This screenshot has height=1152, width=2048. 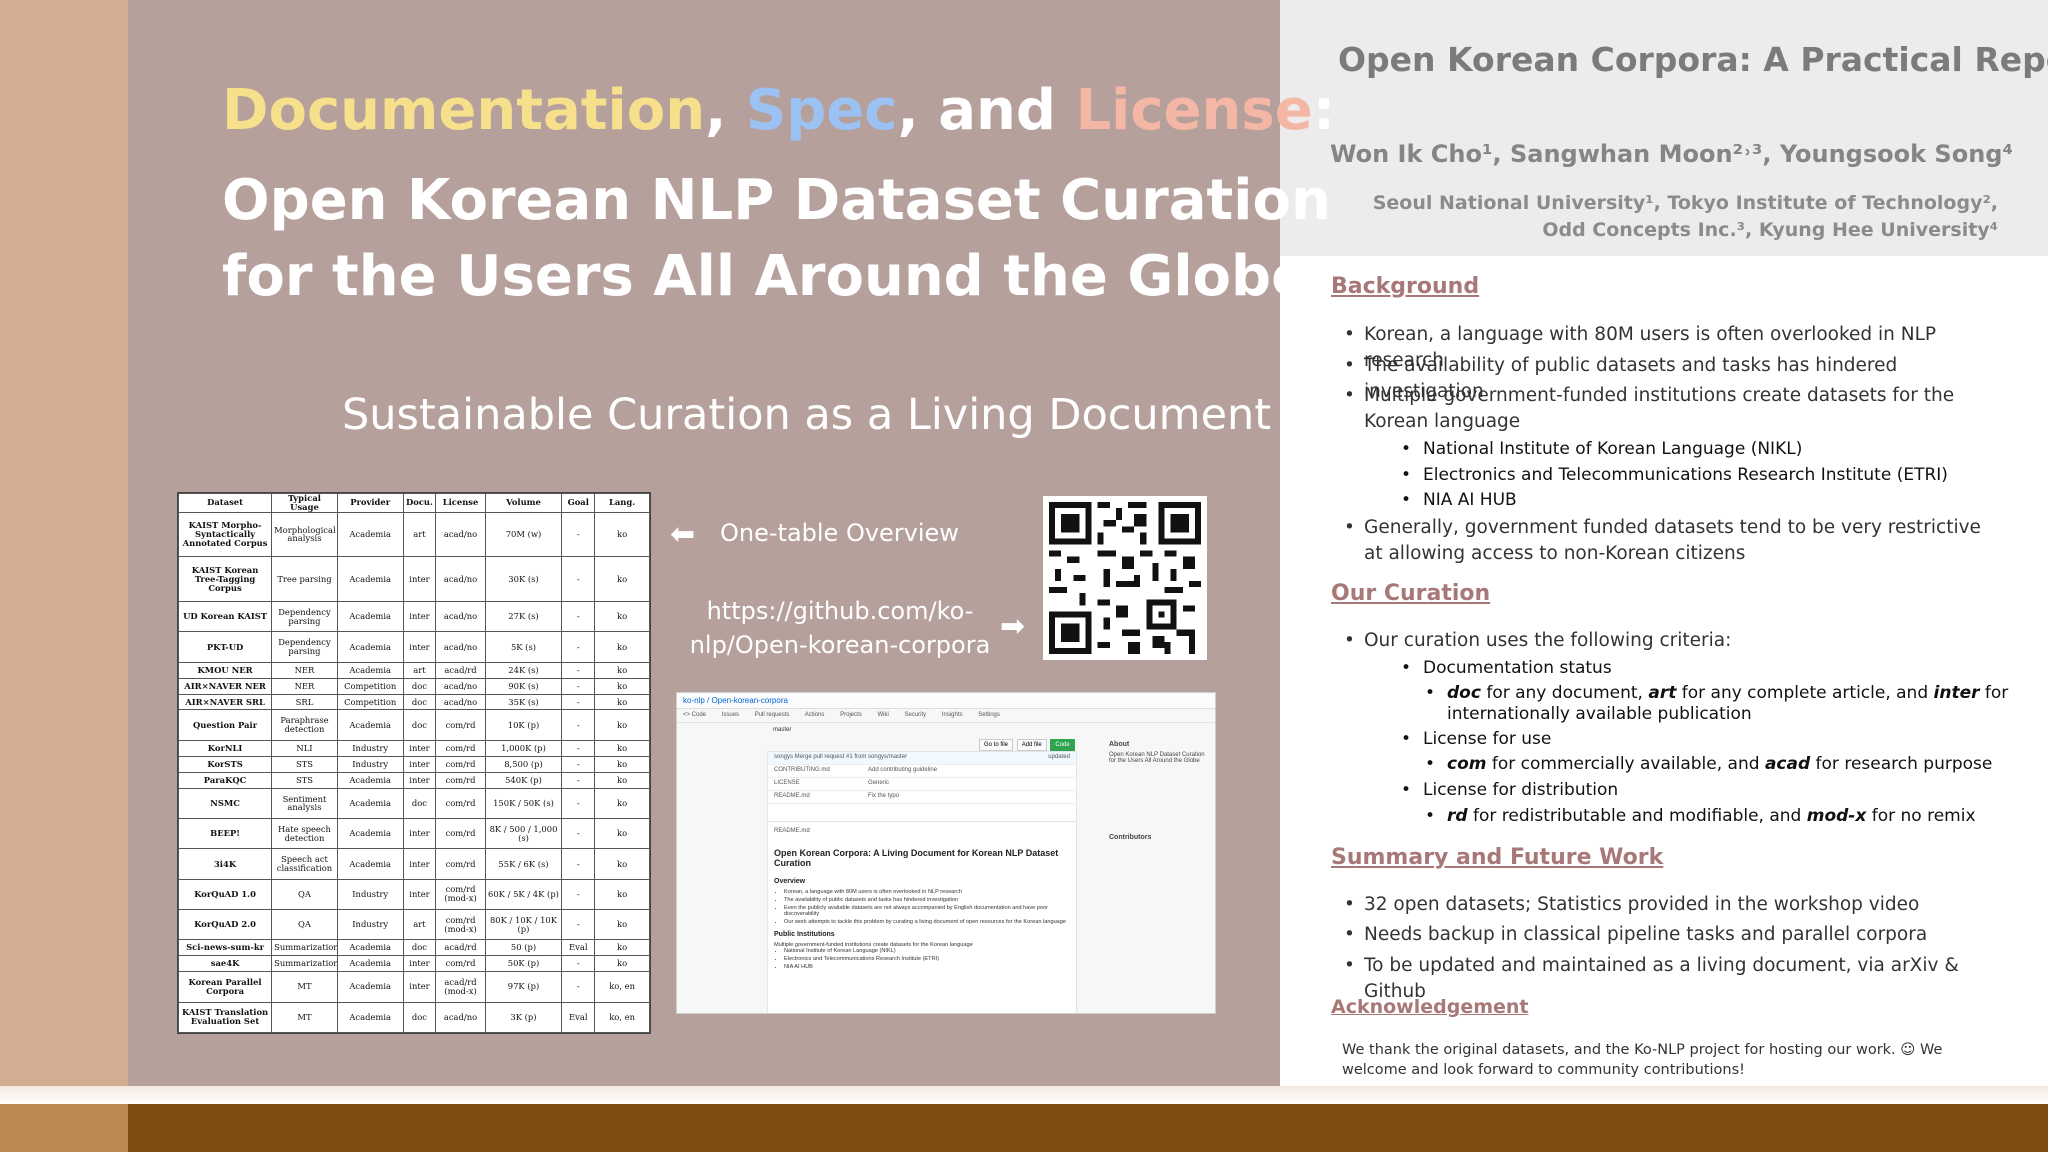 What do you see at coordinates (225, 702) in the screenshot?
I see `table-cell: AIR×NAVER SRL` at bounding box center [225, 702].